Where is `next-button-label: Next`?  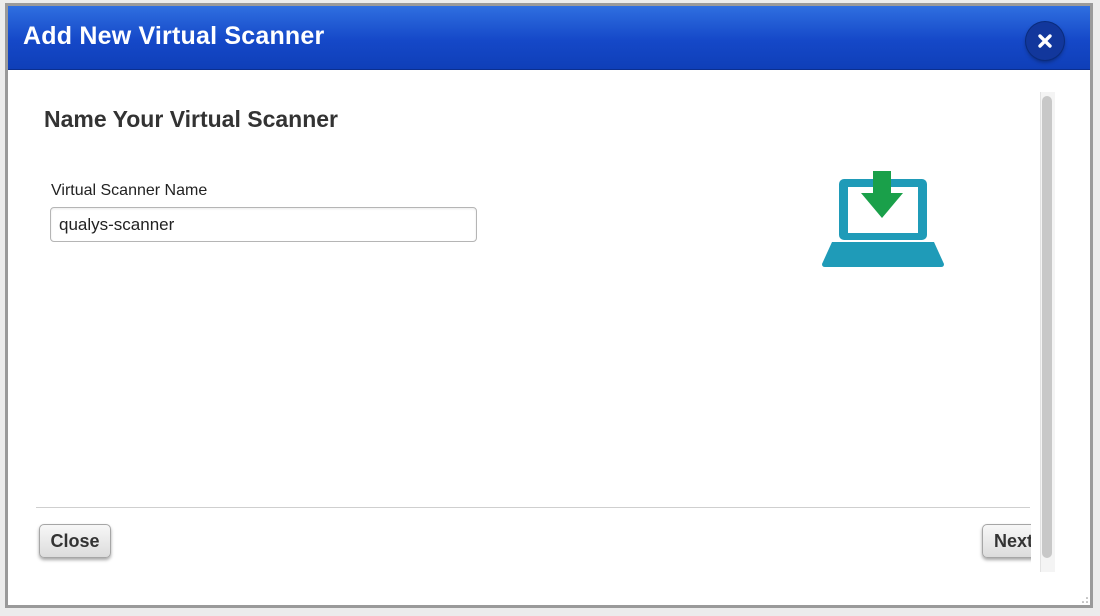
next-button-label: Next is located at coordinates (1012, 540).